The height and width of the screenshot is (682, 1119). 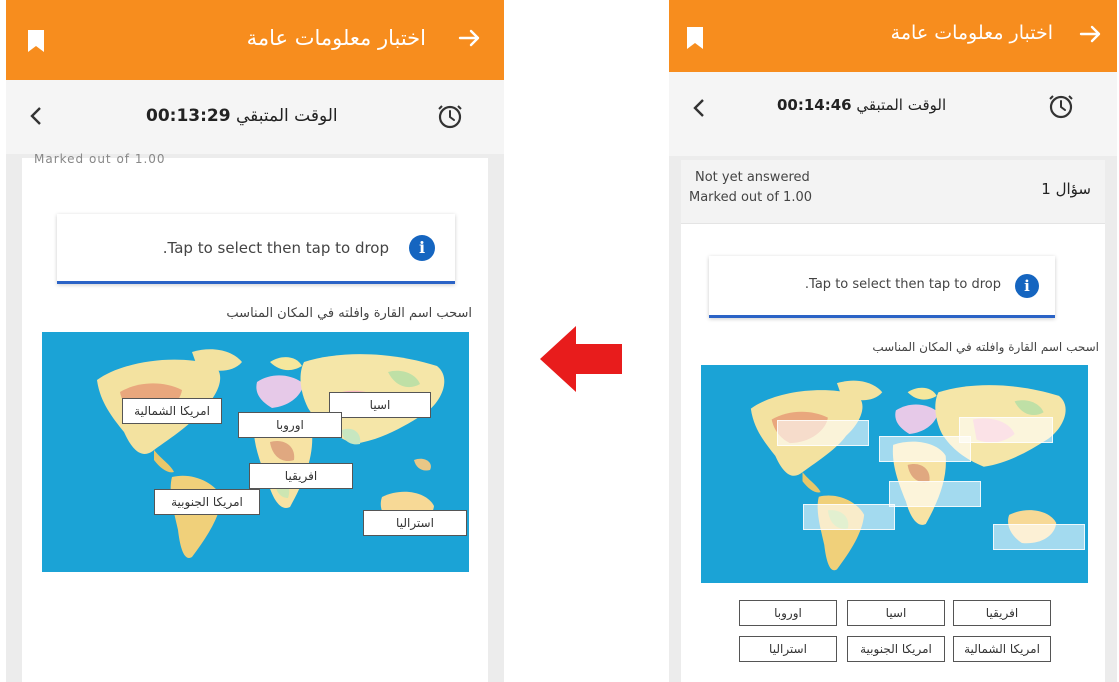 I want to click on timer-text: الوقت المتبقي 00:14:46, so click(x=861, y=105).